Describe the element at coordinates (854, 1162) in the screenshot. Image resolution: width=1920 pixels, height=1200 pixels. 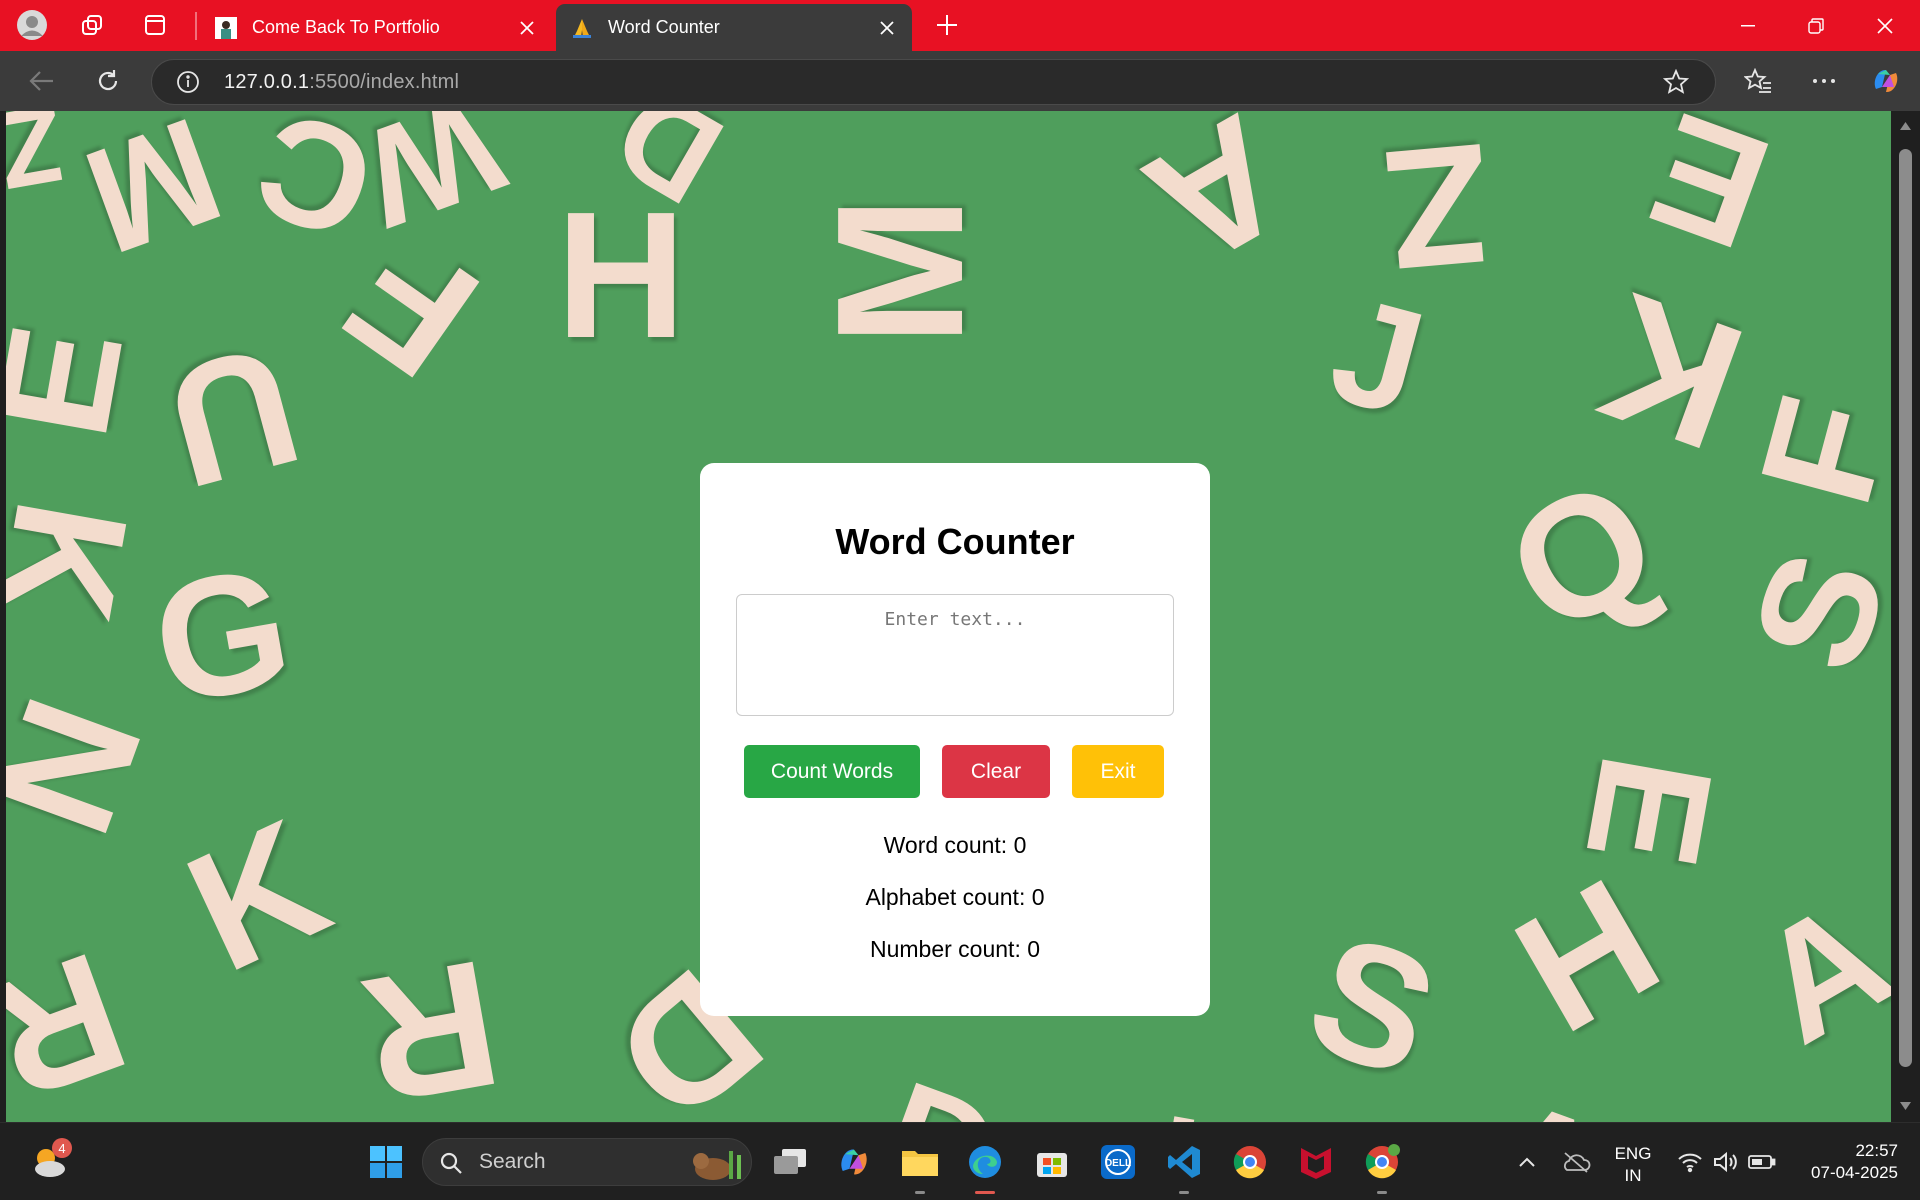
I see `copilot-app-icon` at that location.